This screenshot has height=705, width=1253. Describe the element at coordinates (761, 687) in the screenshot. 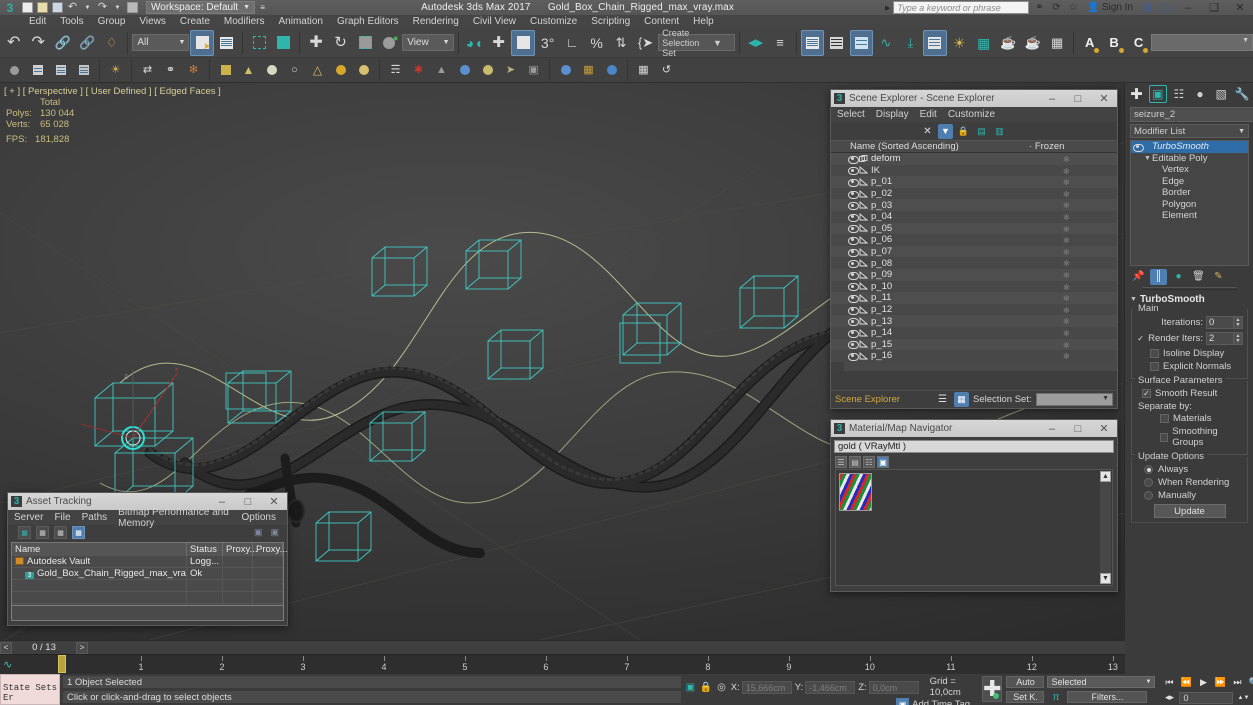

I see `x-coordinate-field: X: 15,666cm` at that location.